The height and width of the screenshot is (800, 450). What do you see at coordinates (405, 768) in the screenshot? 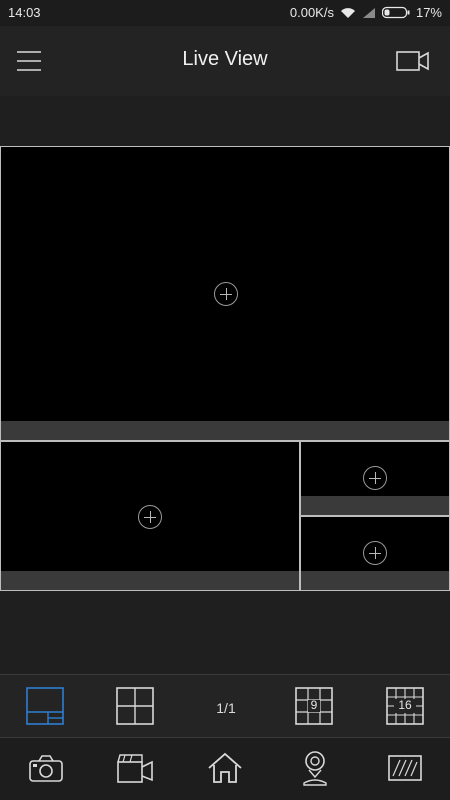
I see `fullscreen-icon` at bounding box center [405, 768].